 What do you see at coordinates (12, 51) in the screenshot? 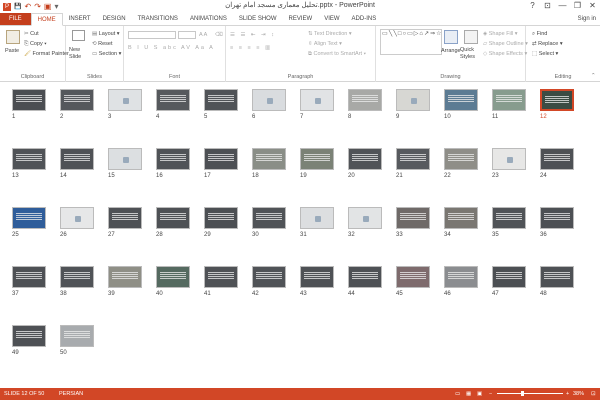
I see `paste-button: Paste` at bounding box center [12, 51].